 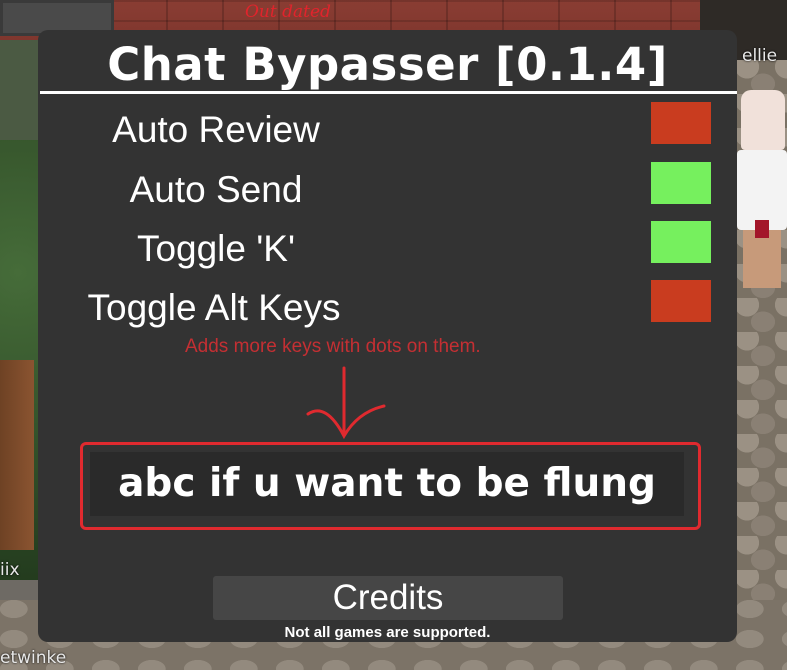 I want to click on alt-keys-hint: Adds more keys with dots on them., so click(x=333, y=346).